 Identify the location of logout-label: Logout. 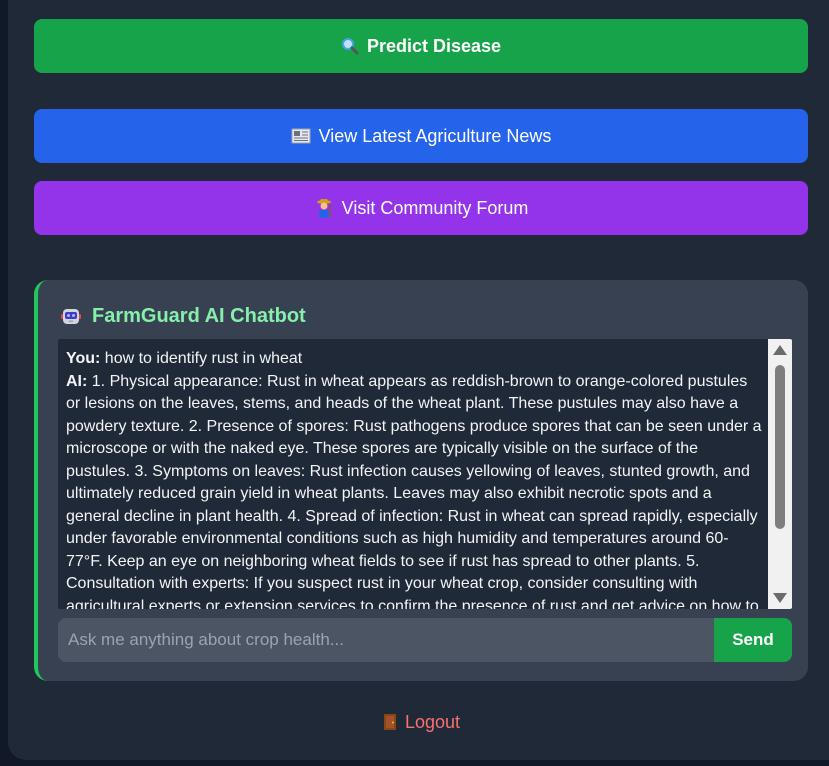
(432, 721).